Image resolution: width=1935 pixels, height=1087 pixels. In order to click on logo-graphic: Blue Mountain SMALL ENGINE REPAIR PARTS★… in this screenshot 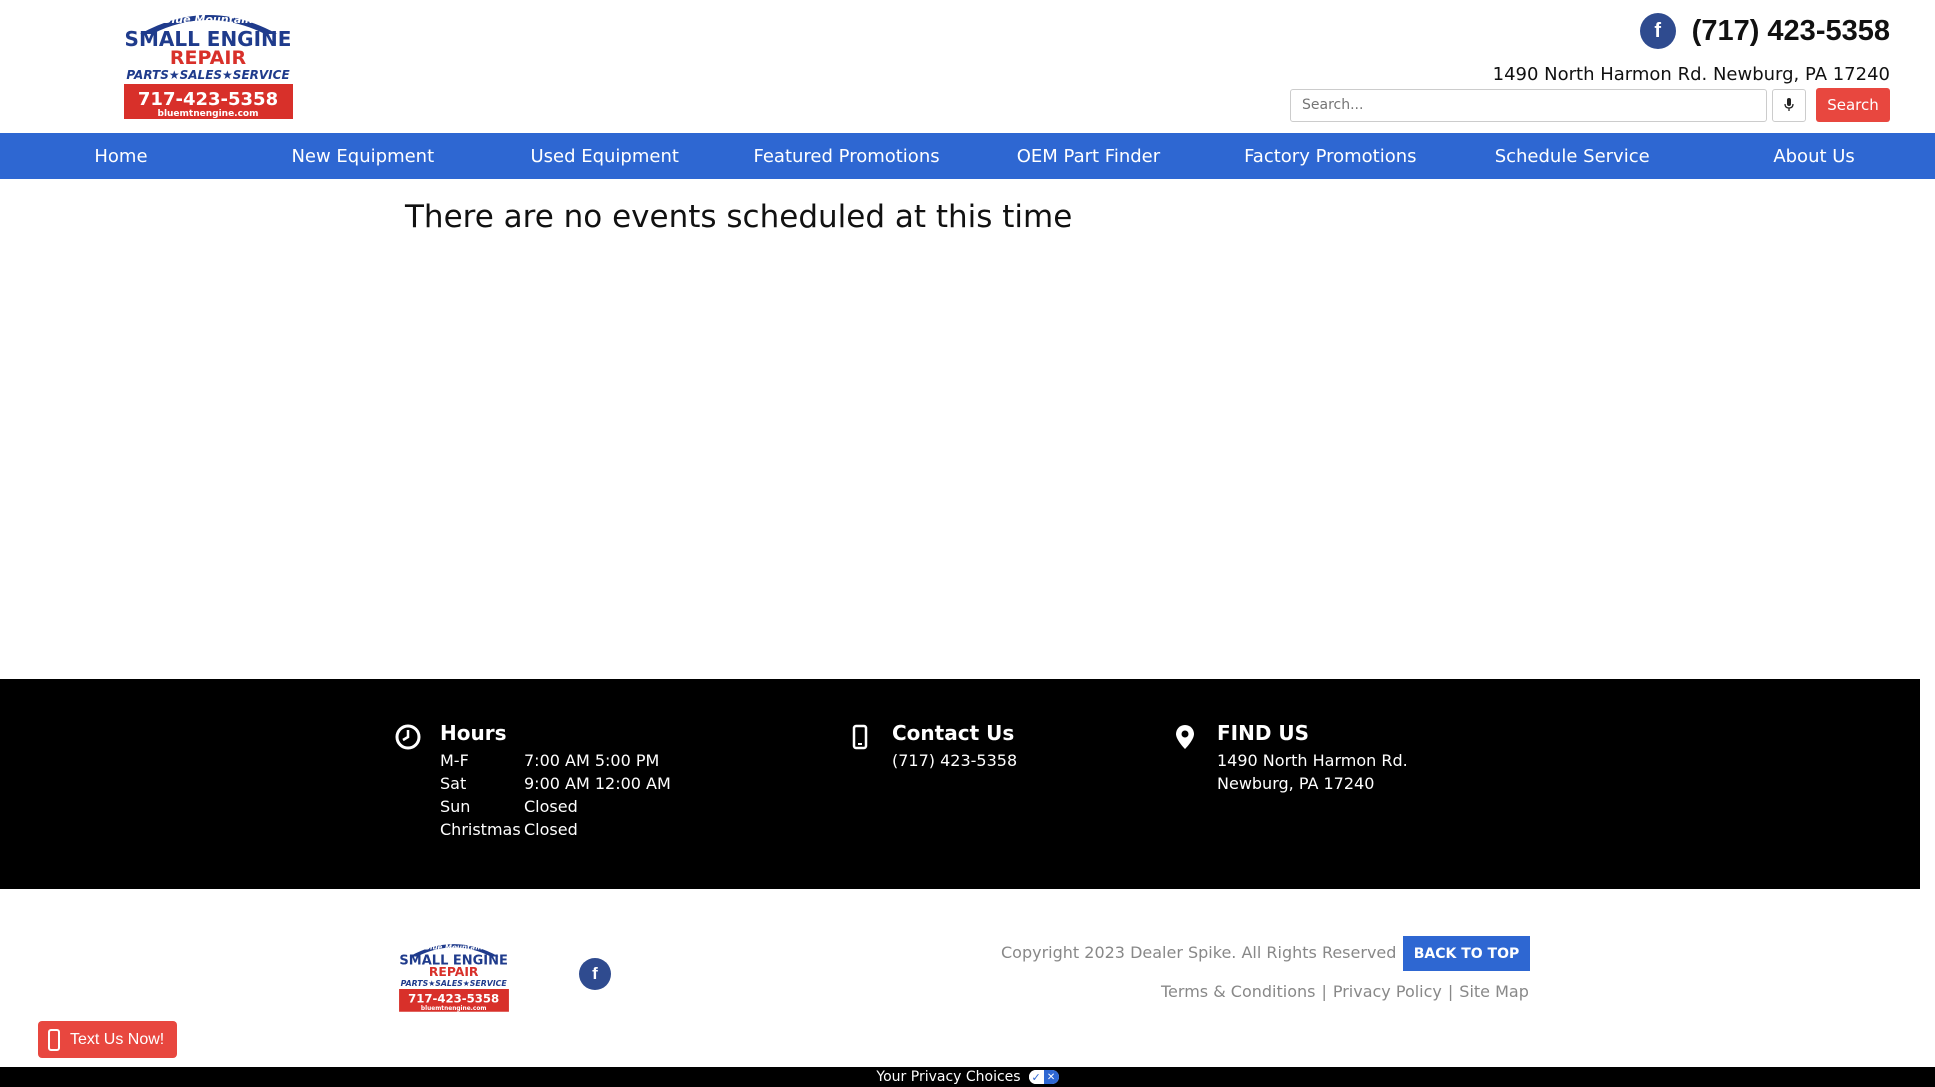, I will do `click(208, 66)`.